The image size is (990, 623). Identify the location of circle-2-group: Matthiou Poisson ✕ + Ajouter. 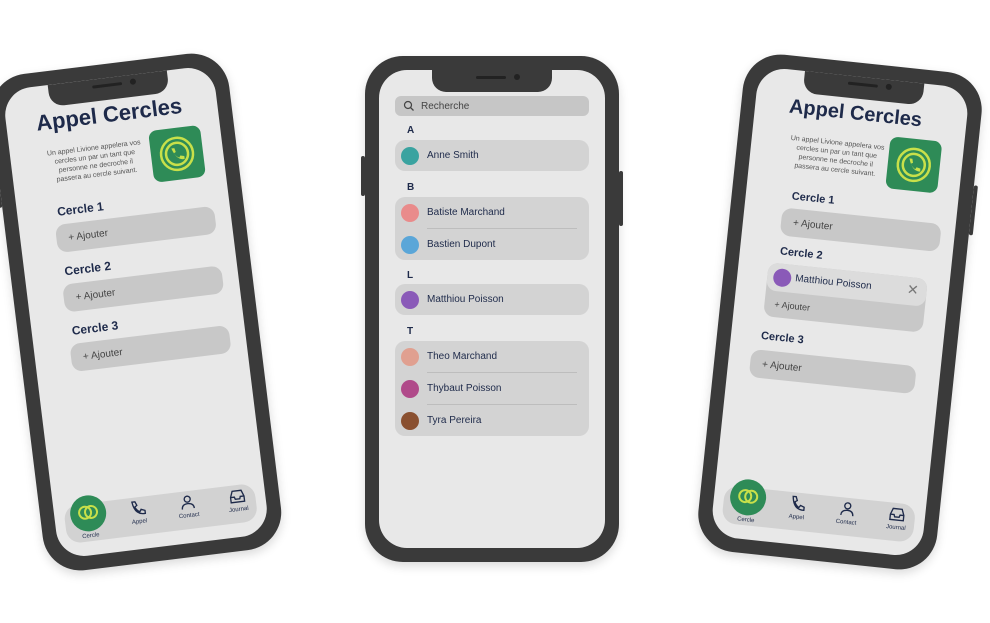
(845, 297).